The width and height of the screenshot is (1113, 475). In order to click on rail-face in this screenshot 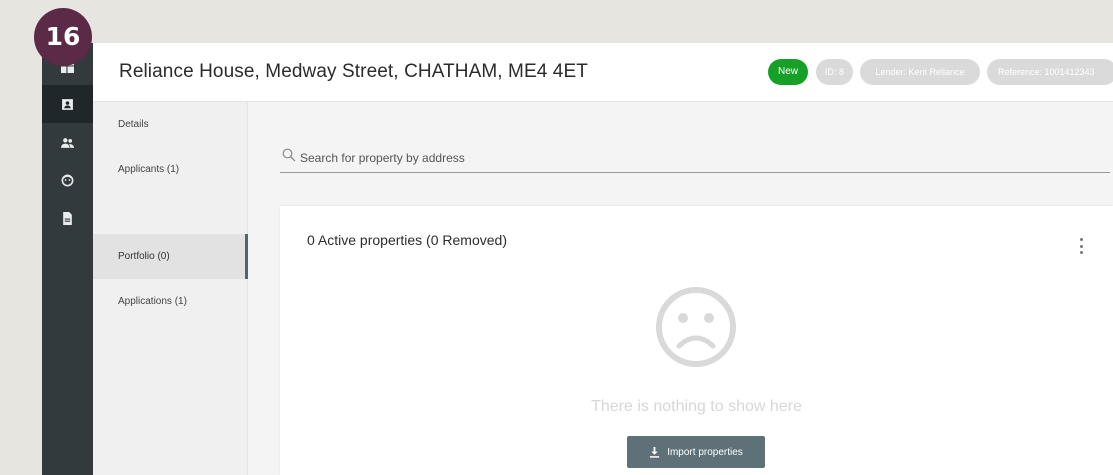, I will do `click(67, 180)`.